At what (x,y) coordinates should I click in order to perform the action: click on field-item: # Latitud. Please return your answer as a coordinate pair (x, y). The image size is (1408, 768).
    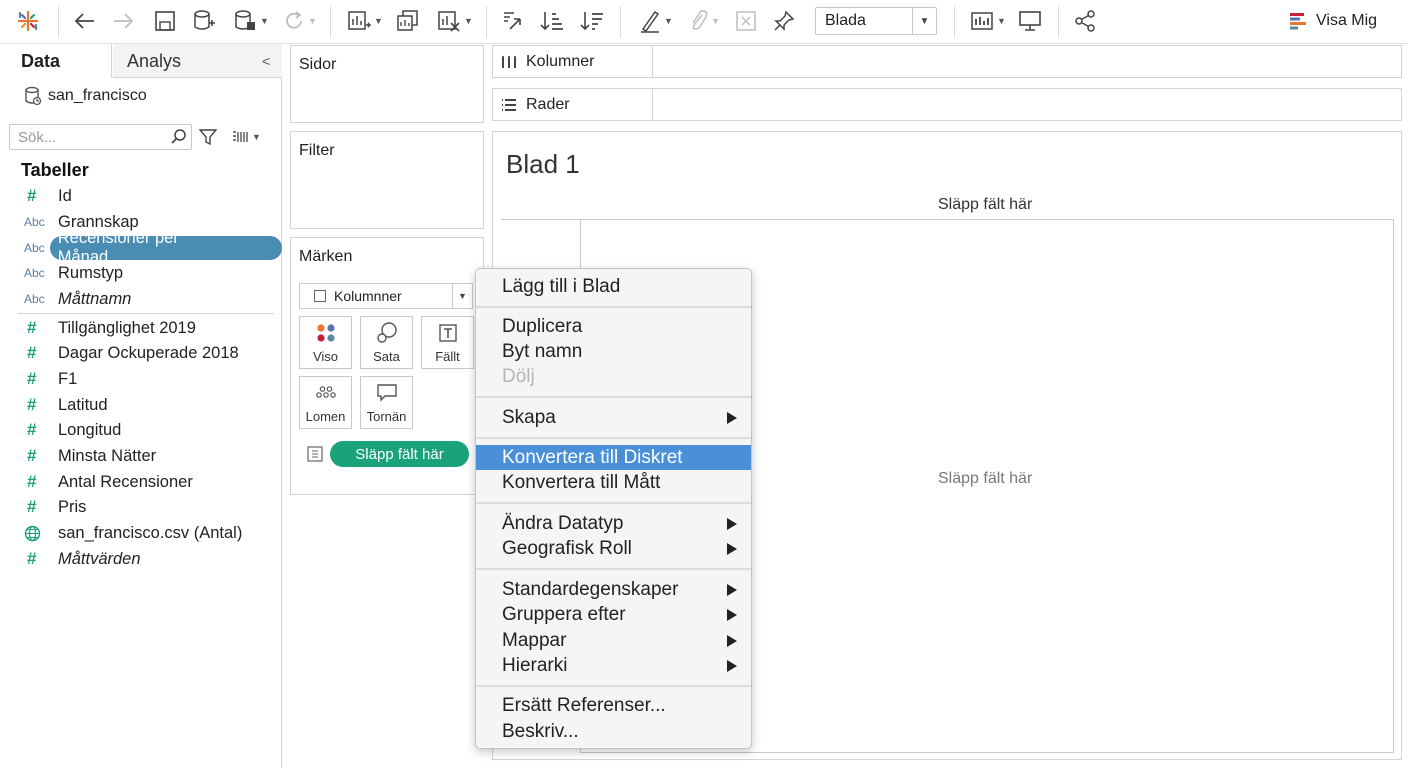
    Looking at the image, I should click on (141, 405).